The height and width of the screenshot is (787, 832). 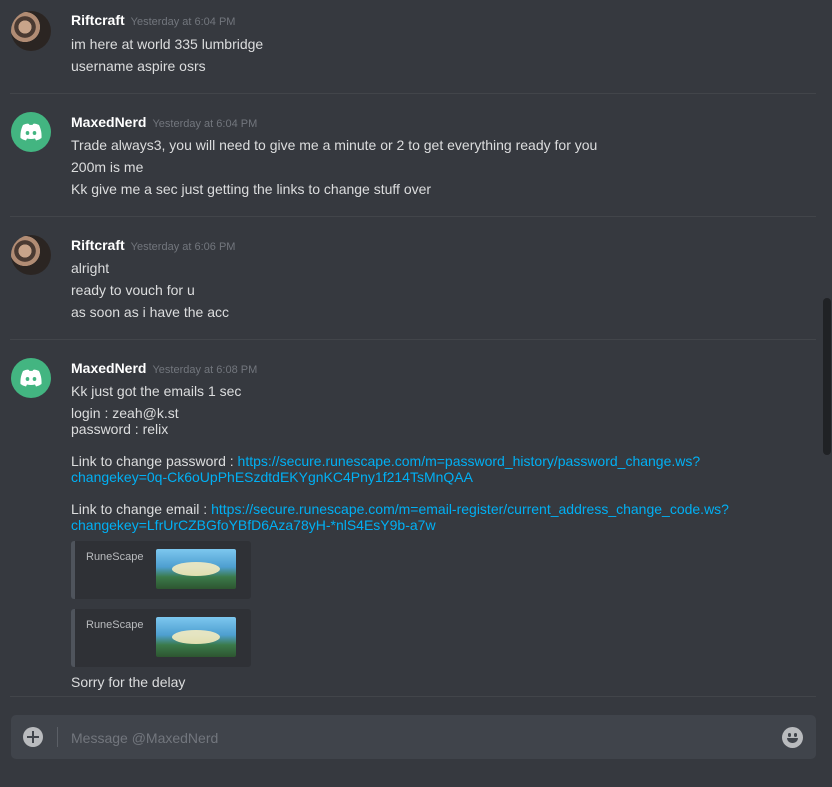 I want to click on message-composer, so click(x=413, y=738).